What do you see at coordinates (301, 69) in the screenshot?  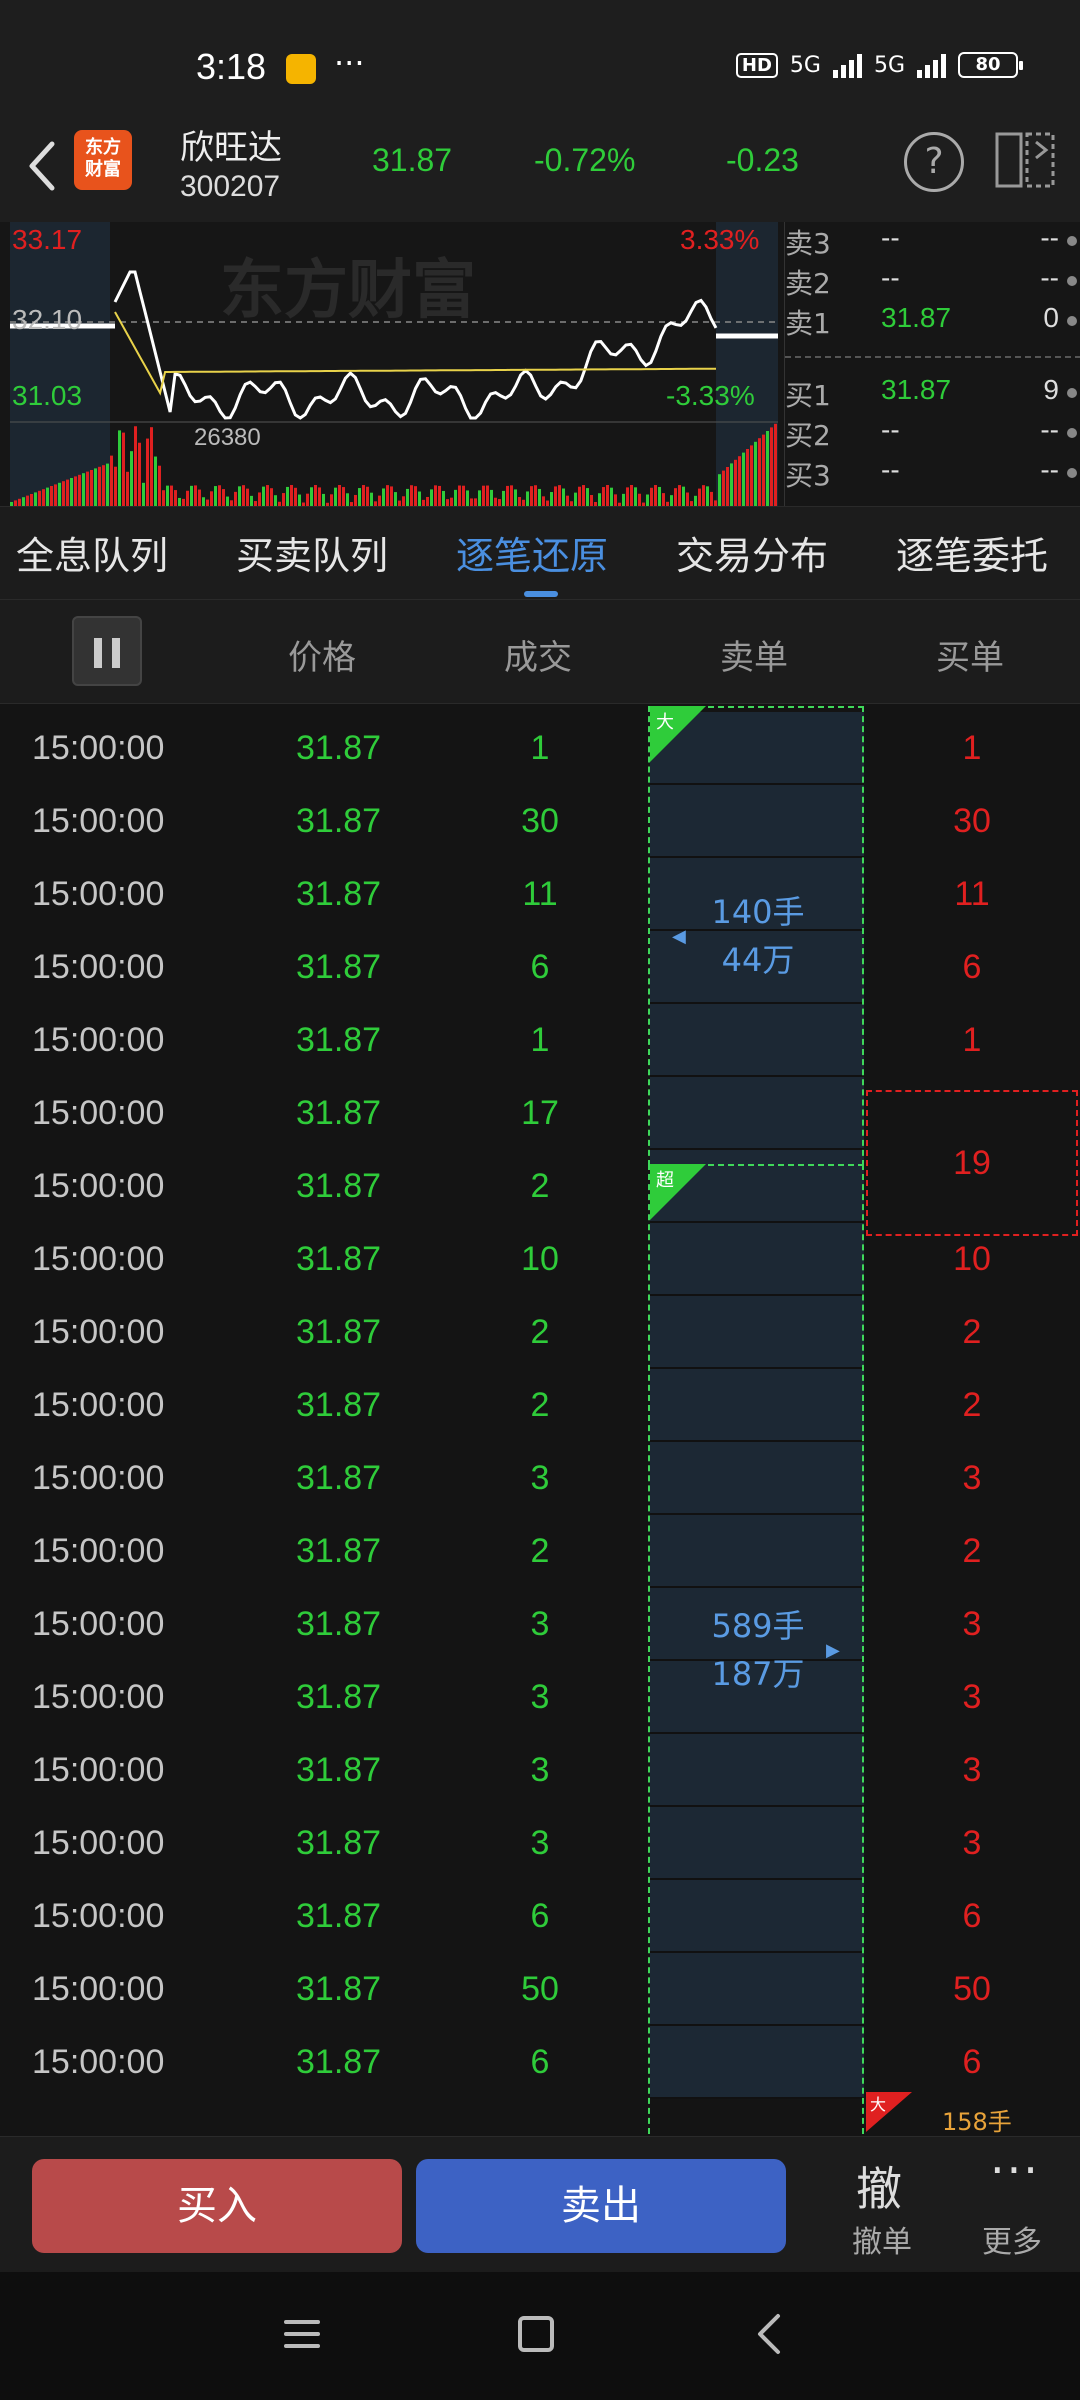 I see `notification-icon` at bounding box center [301, 69].